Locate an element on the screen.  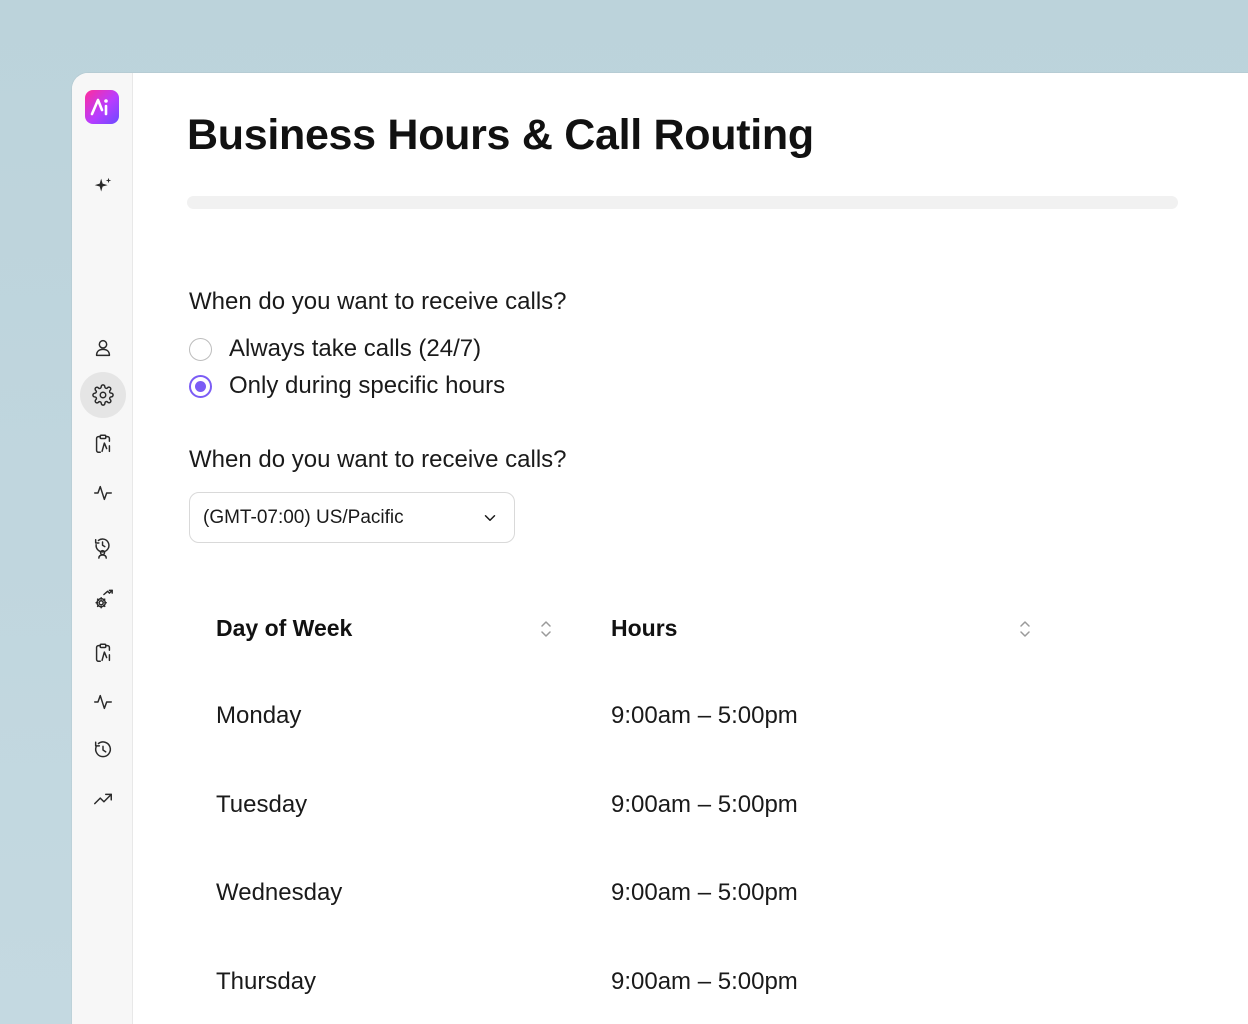
app-logo is located at coordinates (102, 107).